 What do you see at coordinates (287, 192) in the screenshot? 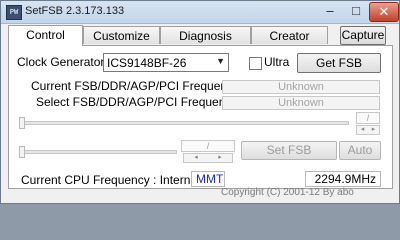
I see `copyright-text: Copyright (C) 2001-12 By abo` at bounding box center [287, 192].